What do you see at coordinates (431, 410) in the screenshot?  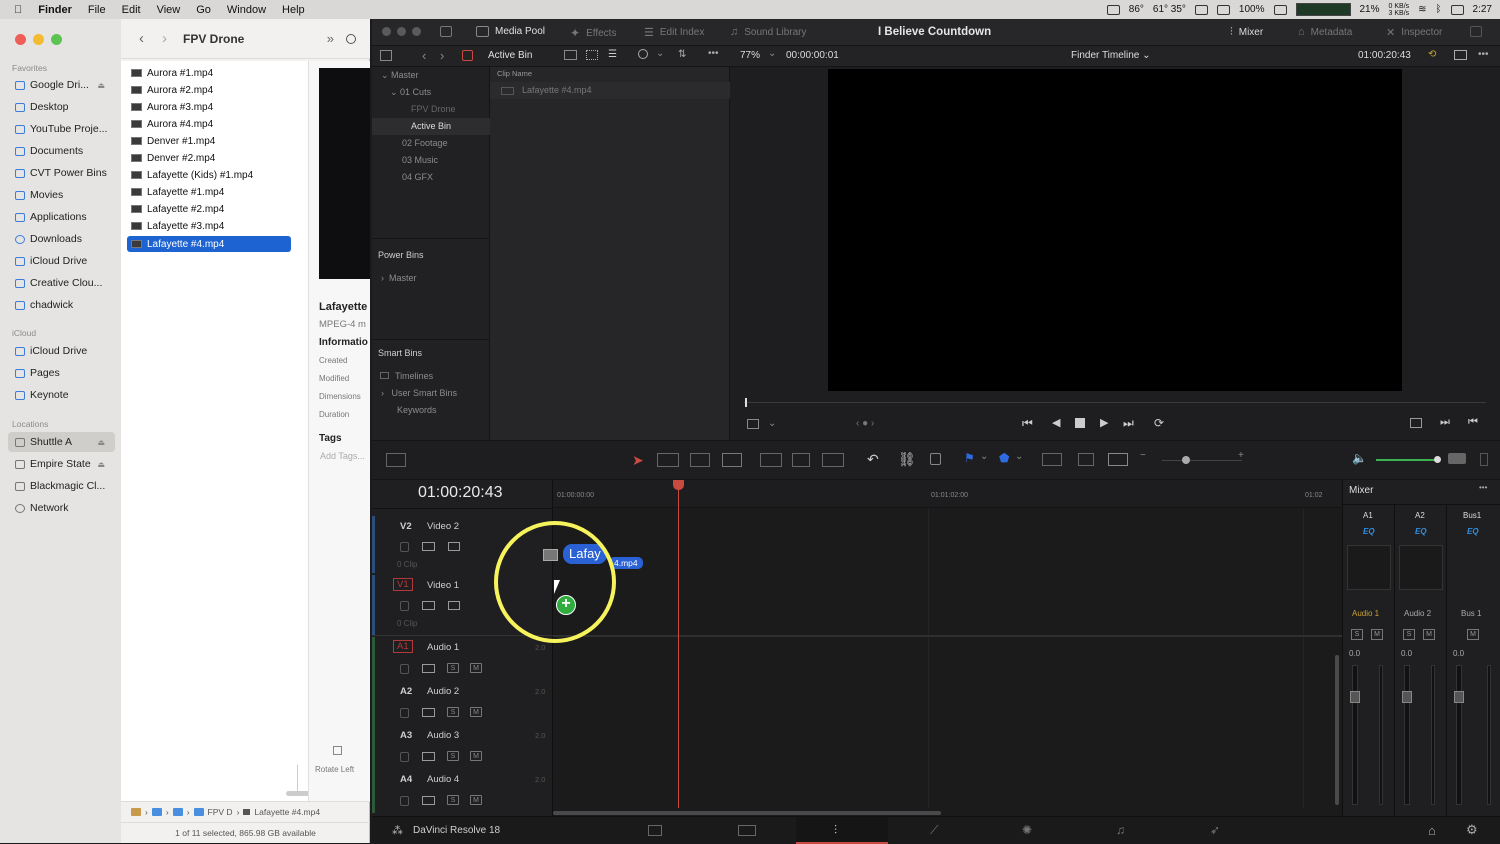 I see `smart-bin-keywords: Keywords` at bounding box center [431, 410].